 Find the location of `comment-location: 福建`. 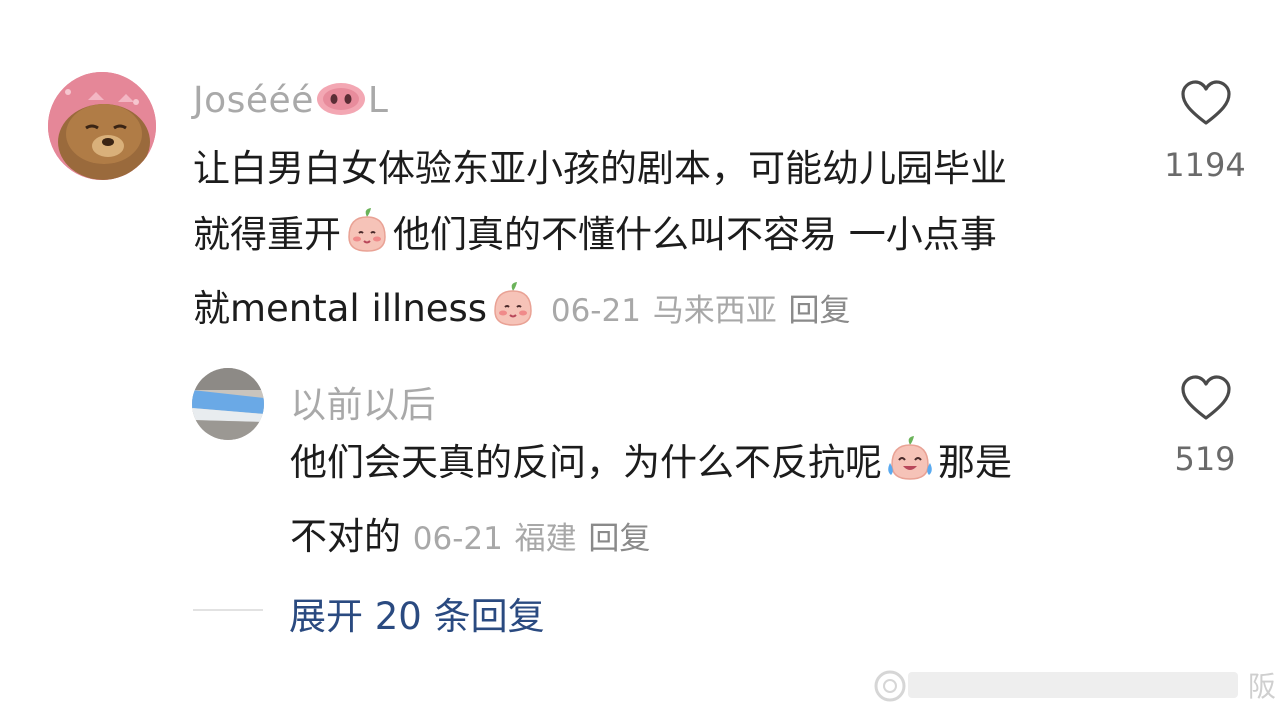

comment-location: 福建 is located at coordinates (545, 539).